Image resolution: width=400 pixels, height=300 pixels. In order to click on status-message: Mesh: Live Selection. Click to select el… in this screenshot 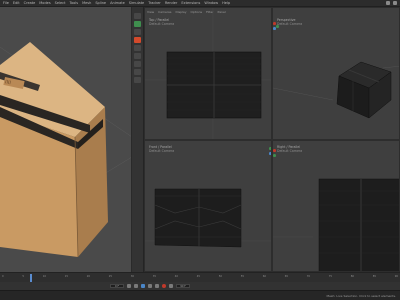, I will do `click(361, 296)`.